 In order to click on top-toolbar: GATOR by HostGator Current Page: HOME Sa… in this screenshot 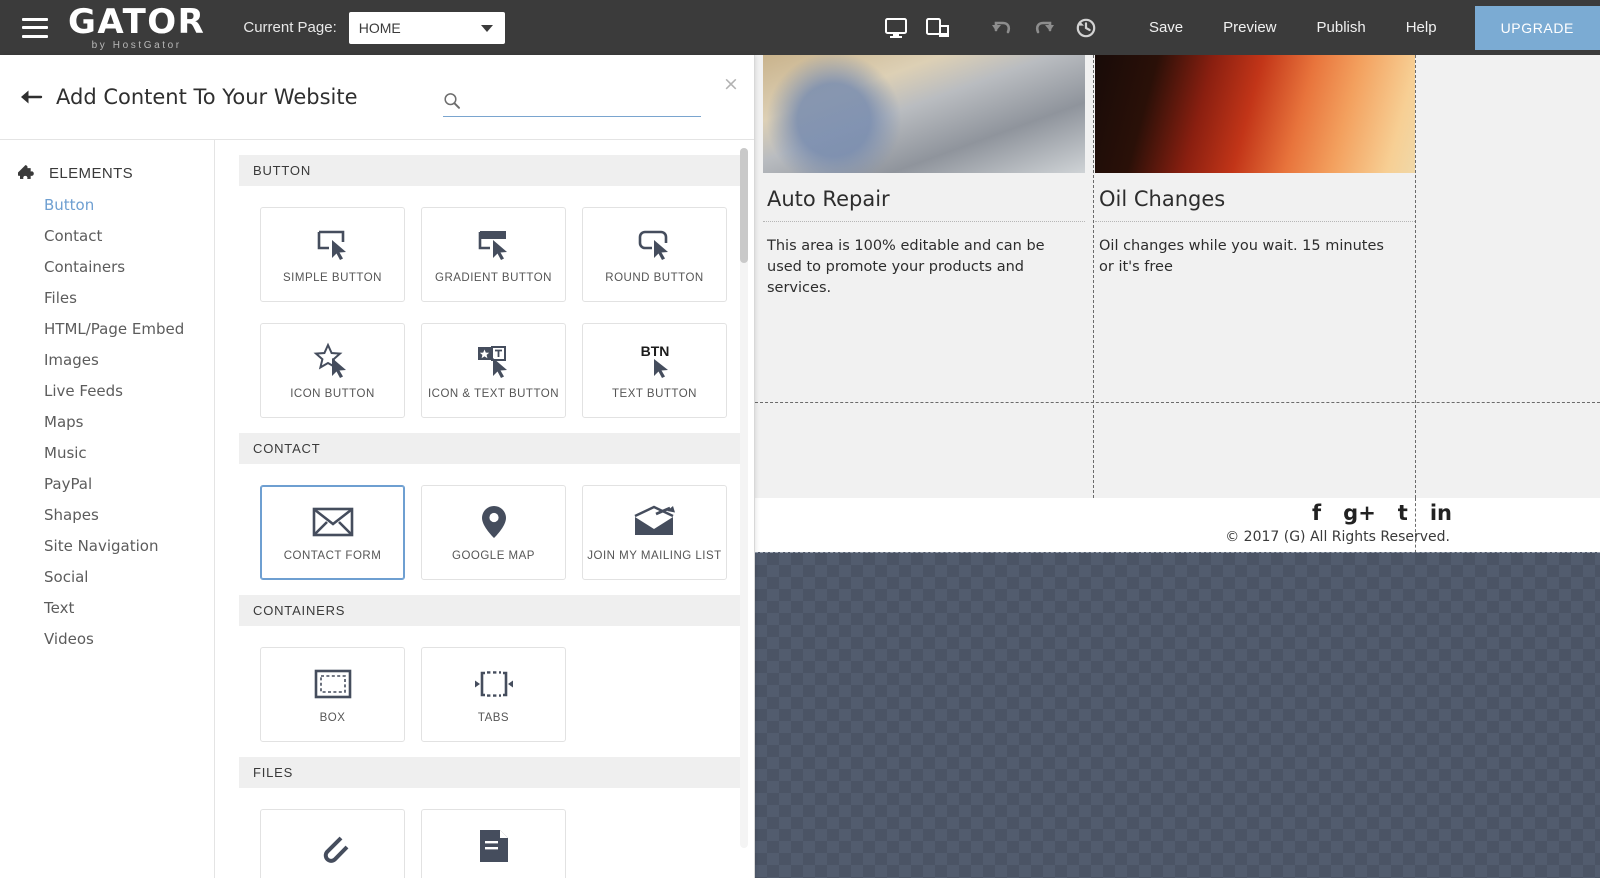, I will do `click(800, 27)`.